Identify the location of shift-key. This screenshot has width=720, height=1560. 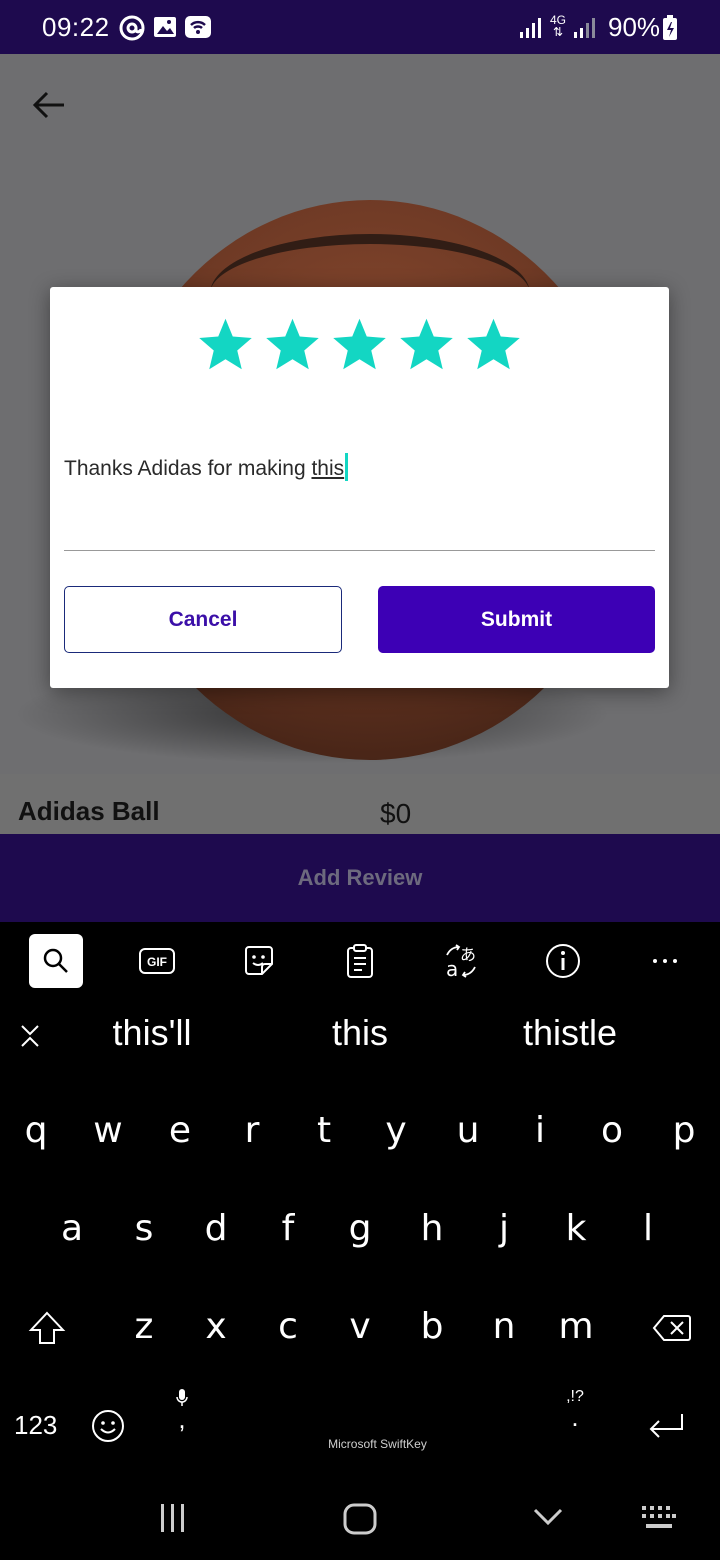
(47, 1328).